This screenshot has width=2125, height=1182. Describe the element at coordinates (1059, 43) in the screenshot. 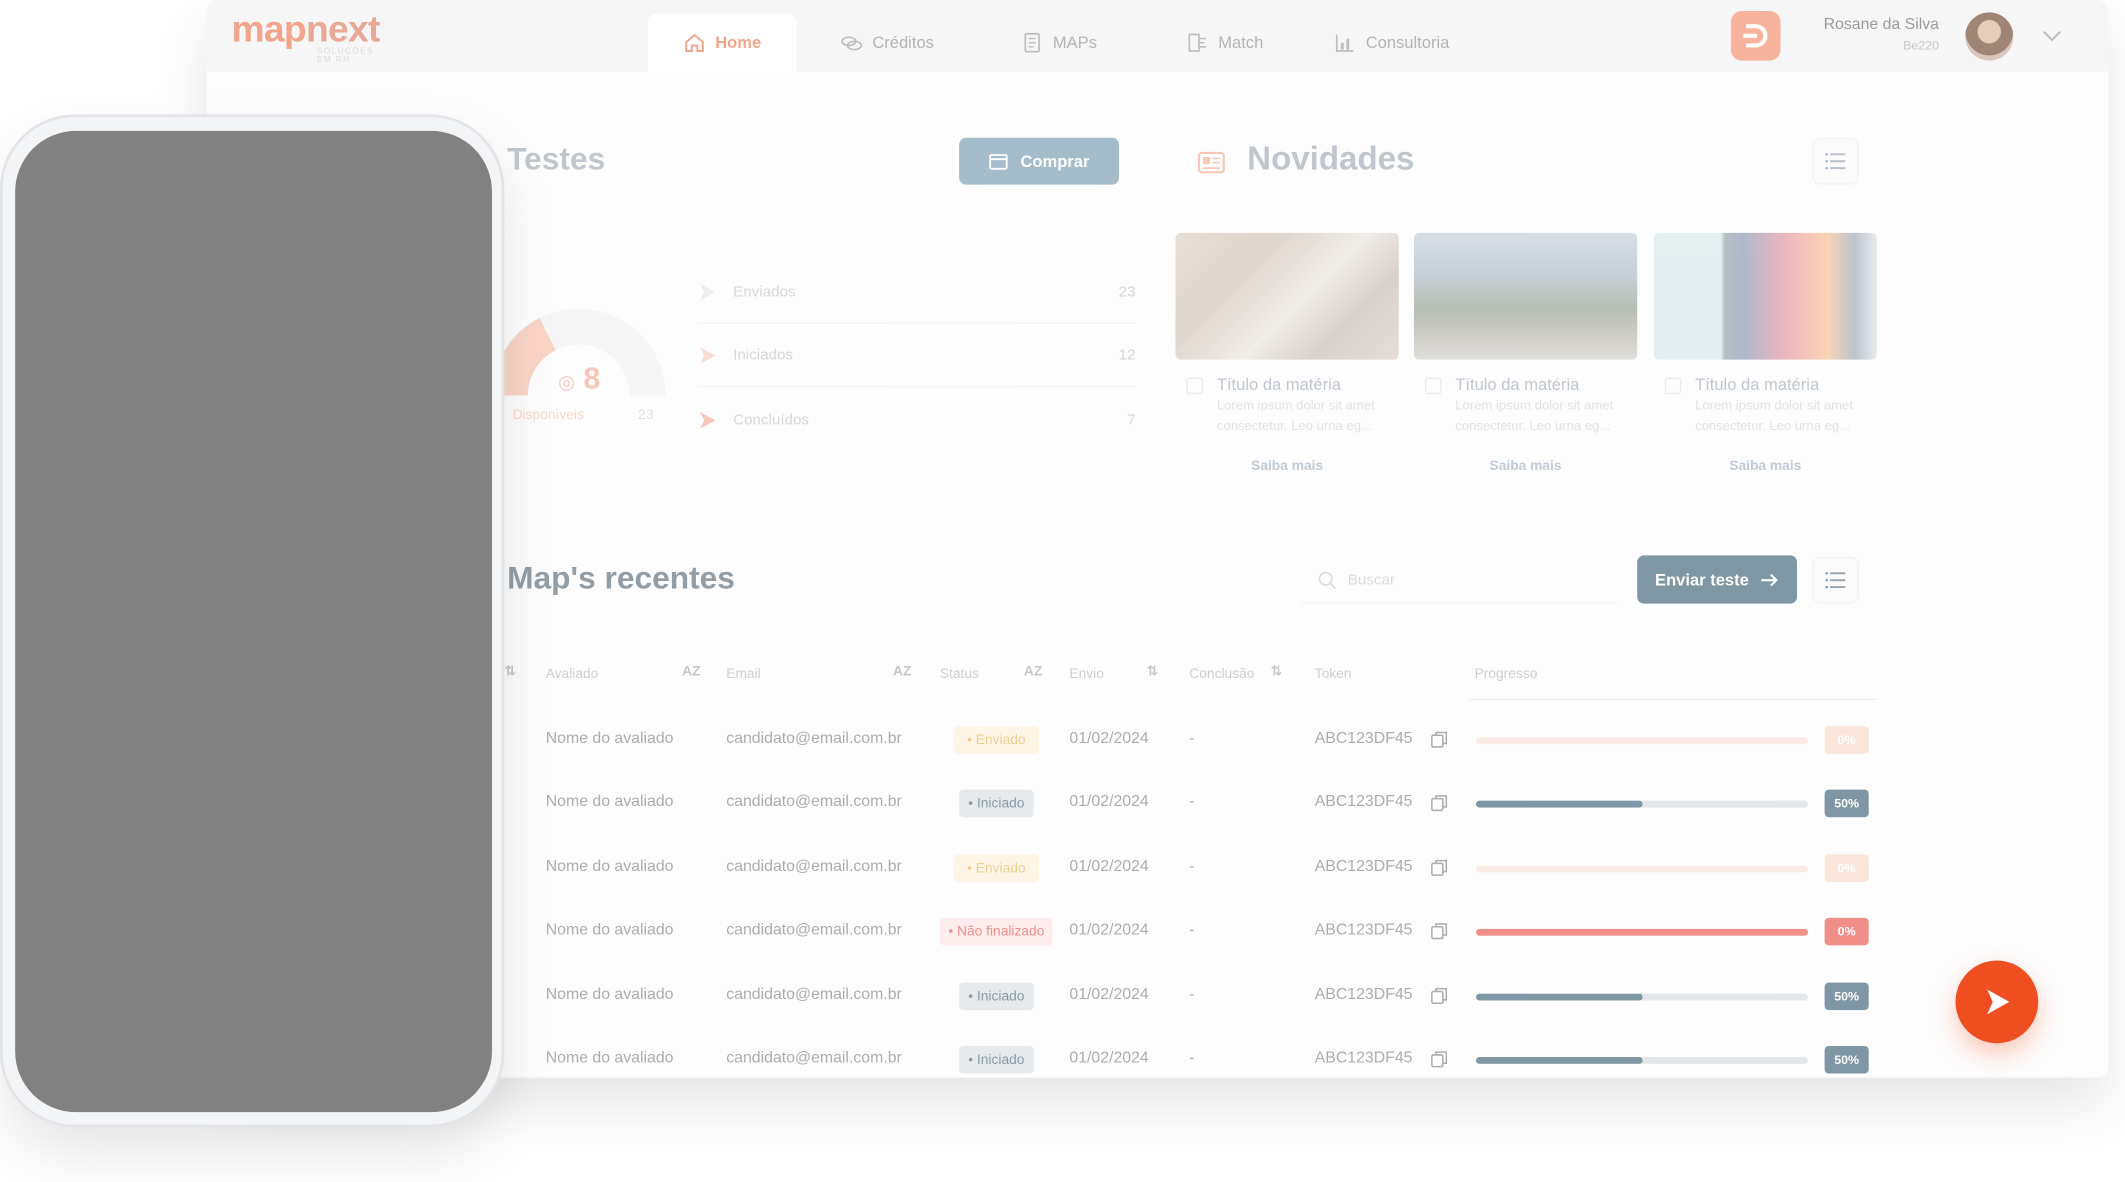

I see `tab-maps: MAPs` at that location.